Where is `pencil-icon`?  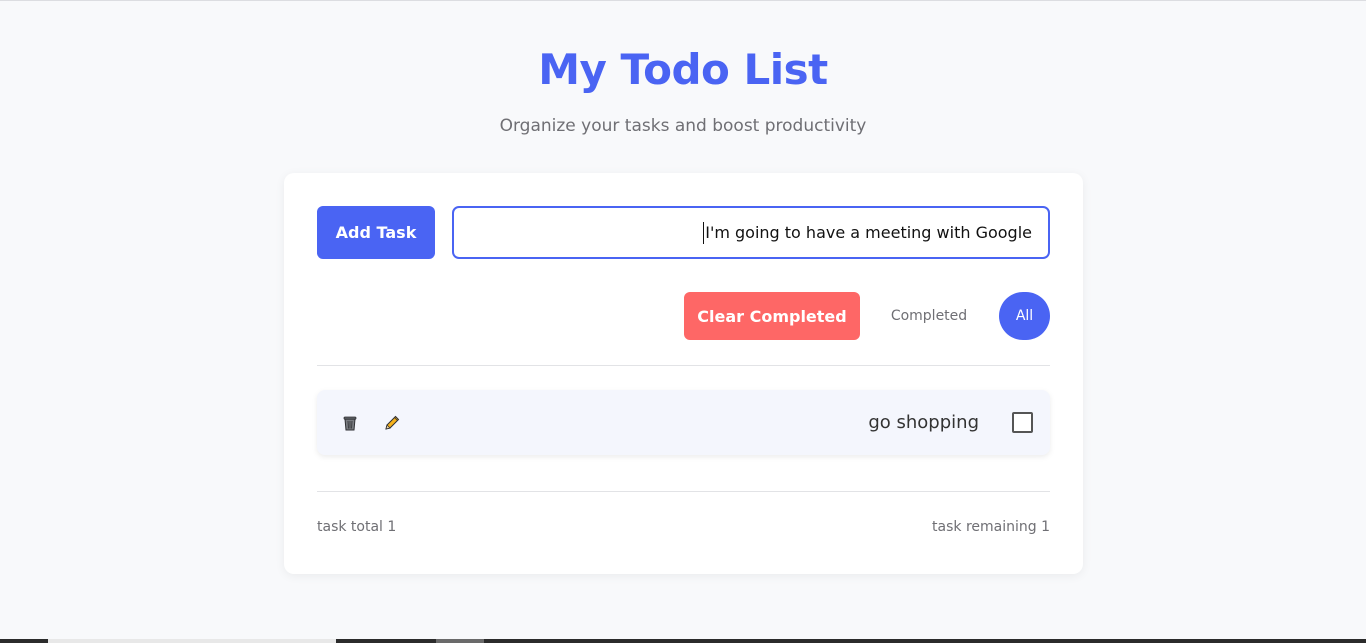
pencil-icon is located at coordinates (392, 423).